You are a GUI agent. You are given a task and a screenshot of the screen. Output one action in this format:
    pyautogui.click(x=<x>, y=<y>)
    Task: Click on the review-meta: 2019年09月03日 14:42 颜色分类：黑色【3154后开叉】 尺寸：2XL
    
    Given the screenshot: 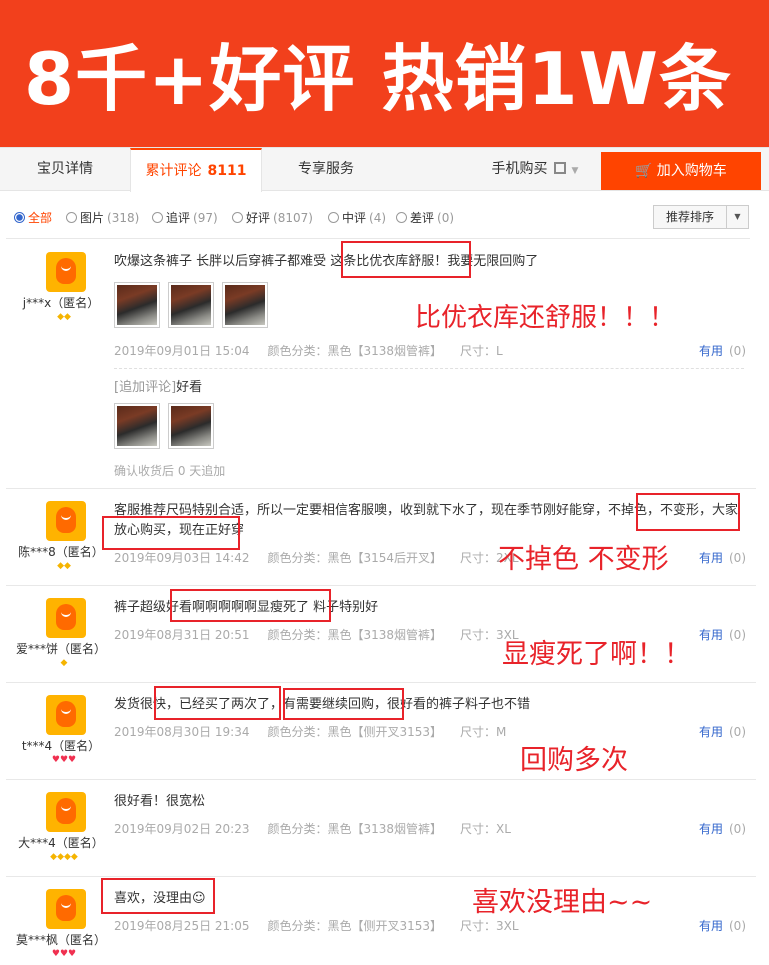 What is the action you would take?
    pyautogui.click(x=325, y=557)
    